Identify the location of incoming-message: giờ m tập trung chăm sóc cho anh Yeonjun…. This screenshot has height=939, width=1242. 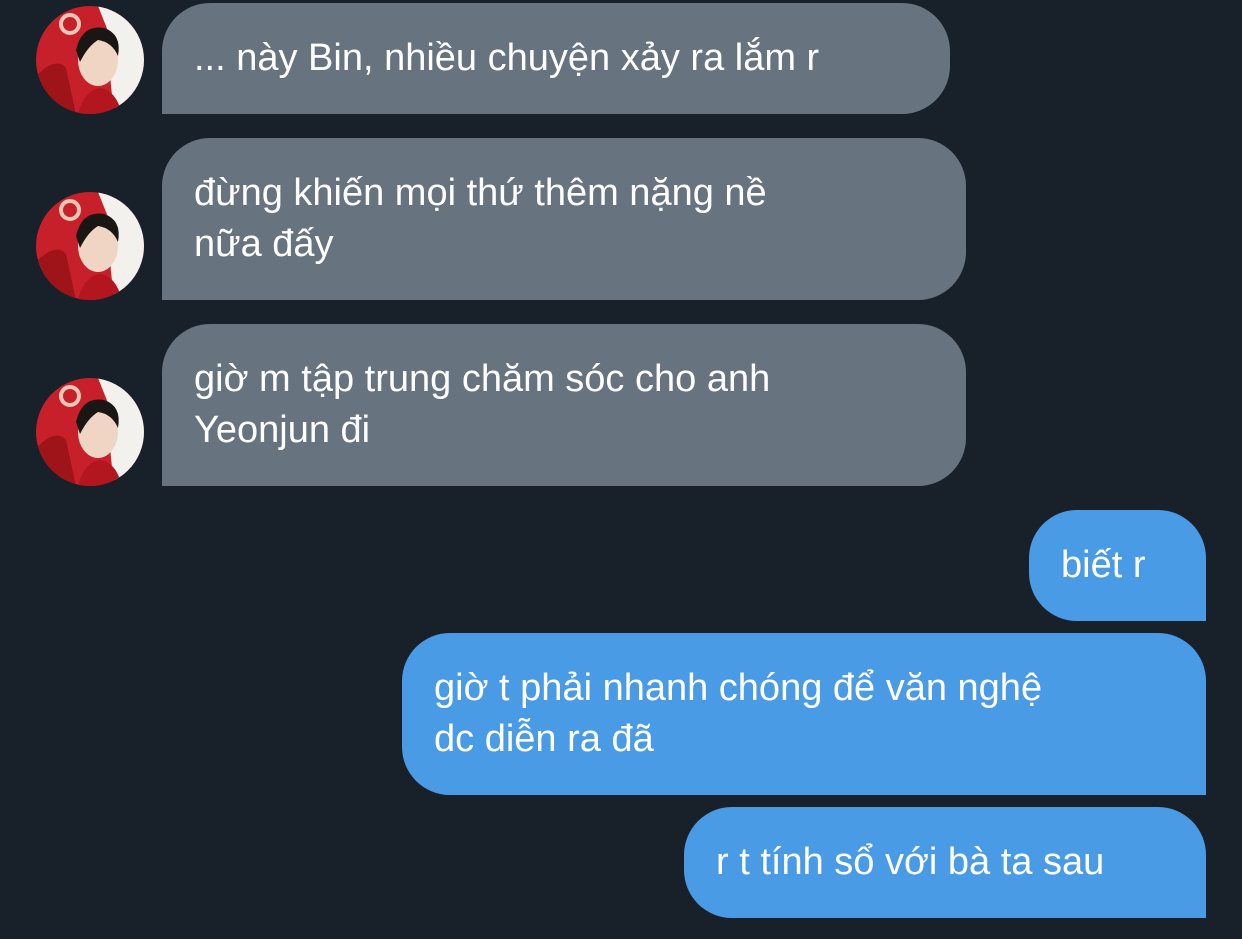
(564, 405).